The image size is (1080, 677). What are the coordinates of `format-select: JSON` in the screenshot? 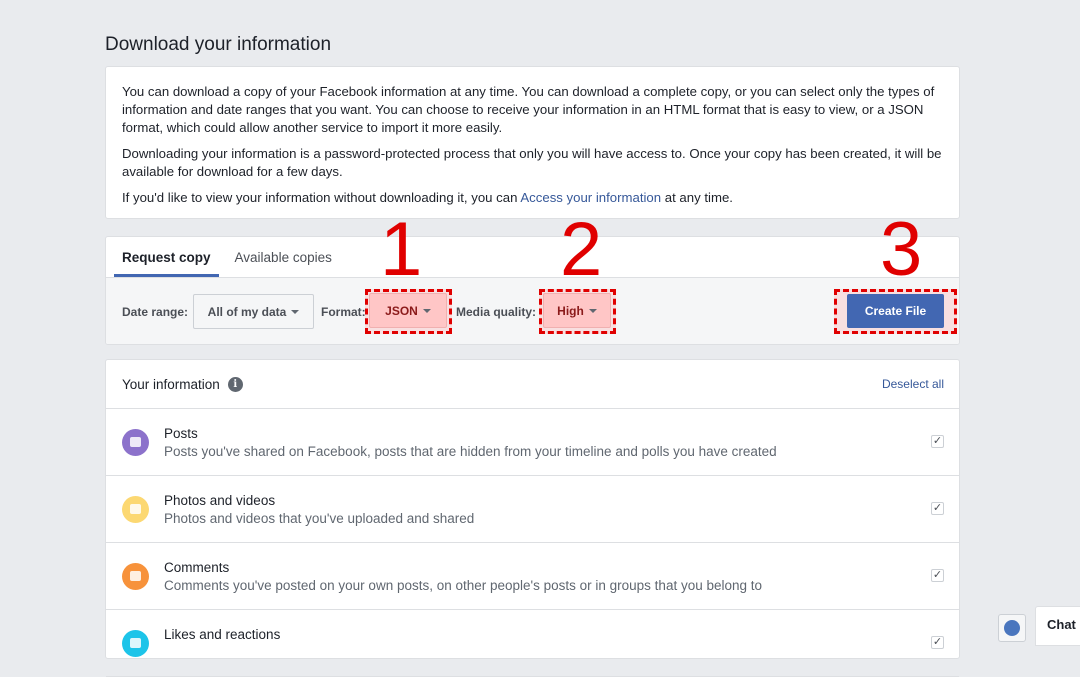 It's located at (408, 310).